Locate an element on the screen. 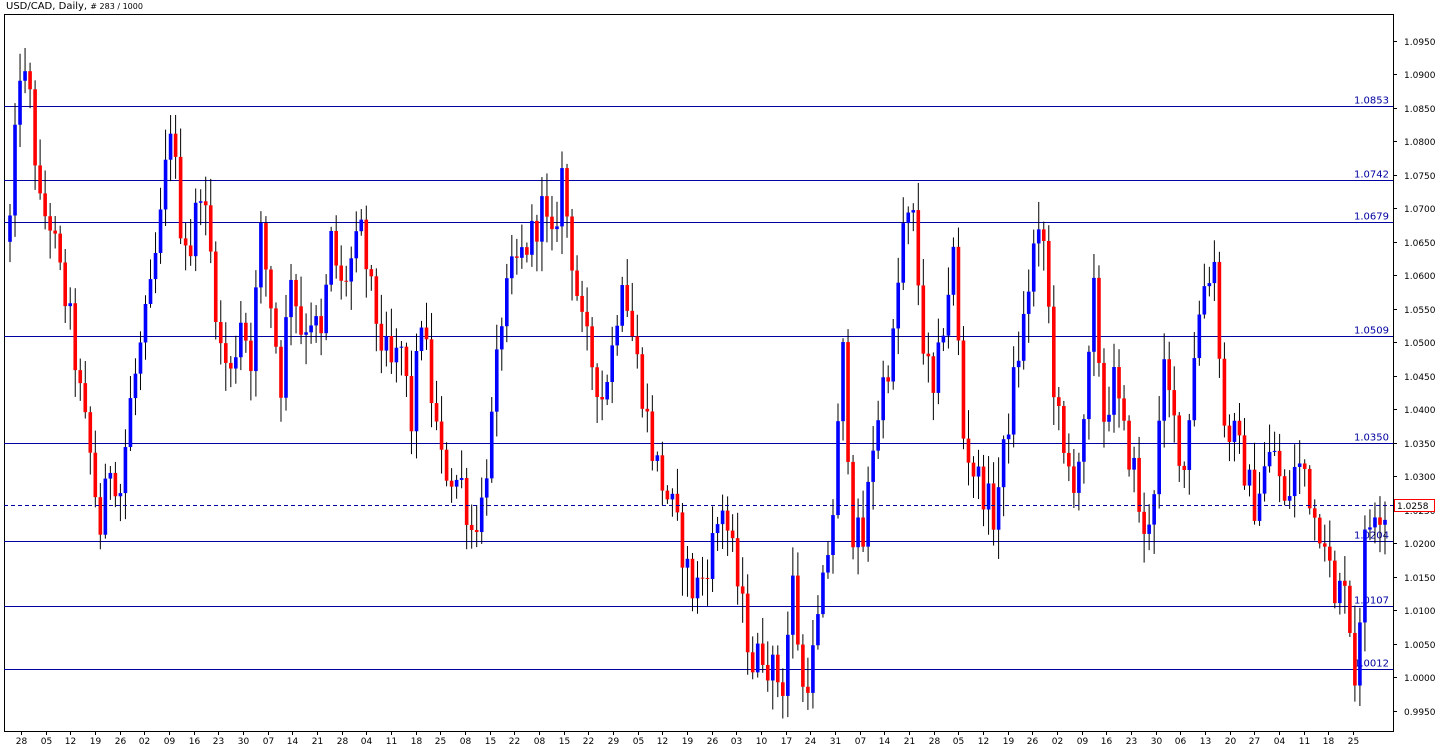 The image size is (1440, 751). x-tick-label: 30 is located at coordinates (244, 742).